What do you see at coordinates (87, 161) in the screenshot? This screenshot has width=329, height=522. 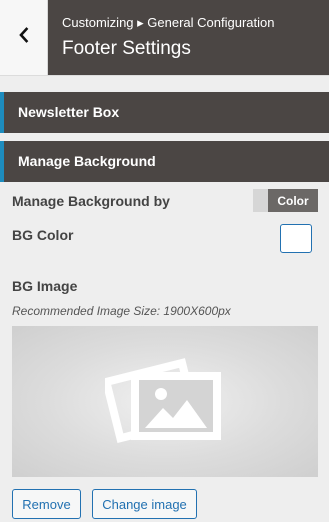 I see `section-label: Manage Background` at bounding box center [87, 161].